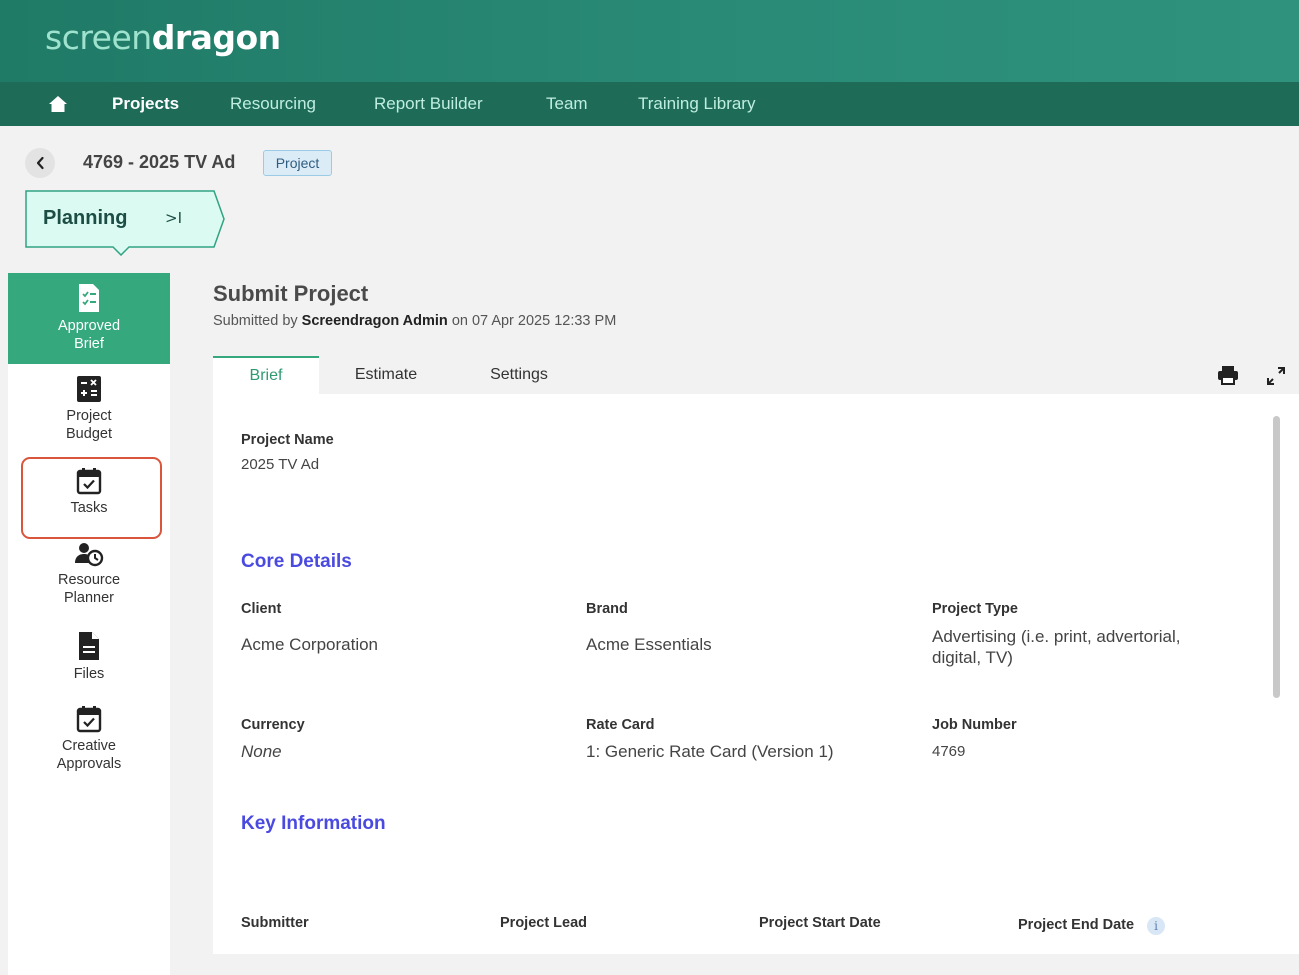 The height and width of the screenshot is (975, 1299). I want to click on project-name-label: Project Name, so click(287, 440).